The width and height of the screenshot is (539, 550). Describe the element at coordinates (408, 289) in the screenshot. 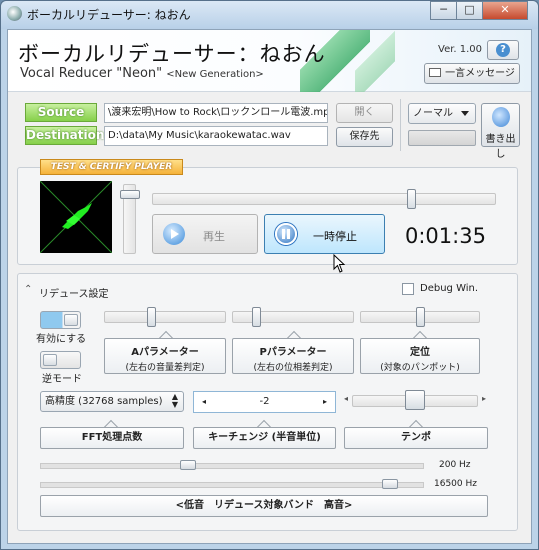

I see `debug-checkbox` at that location.